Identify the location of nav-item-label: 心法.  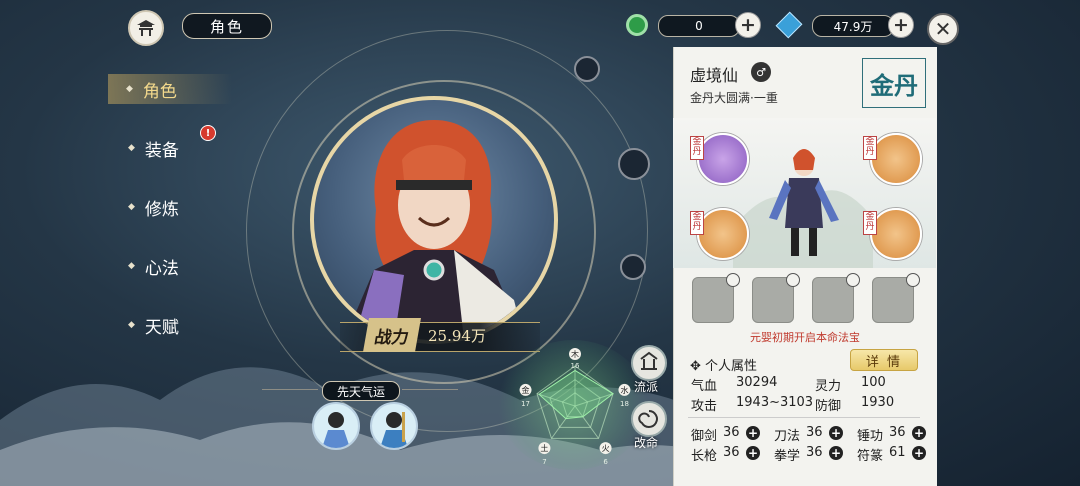
(161, 268).